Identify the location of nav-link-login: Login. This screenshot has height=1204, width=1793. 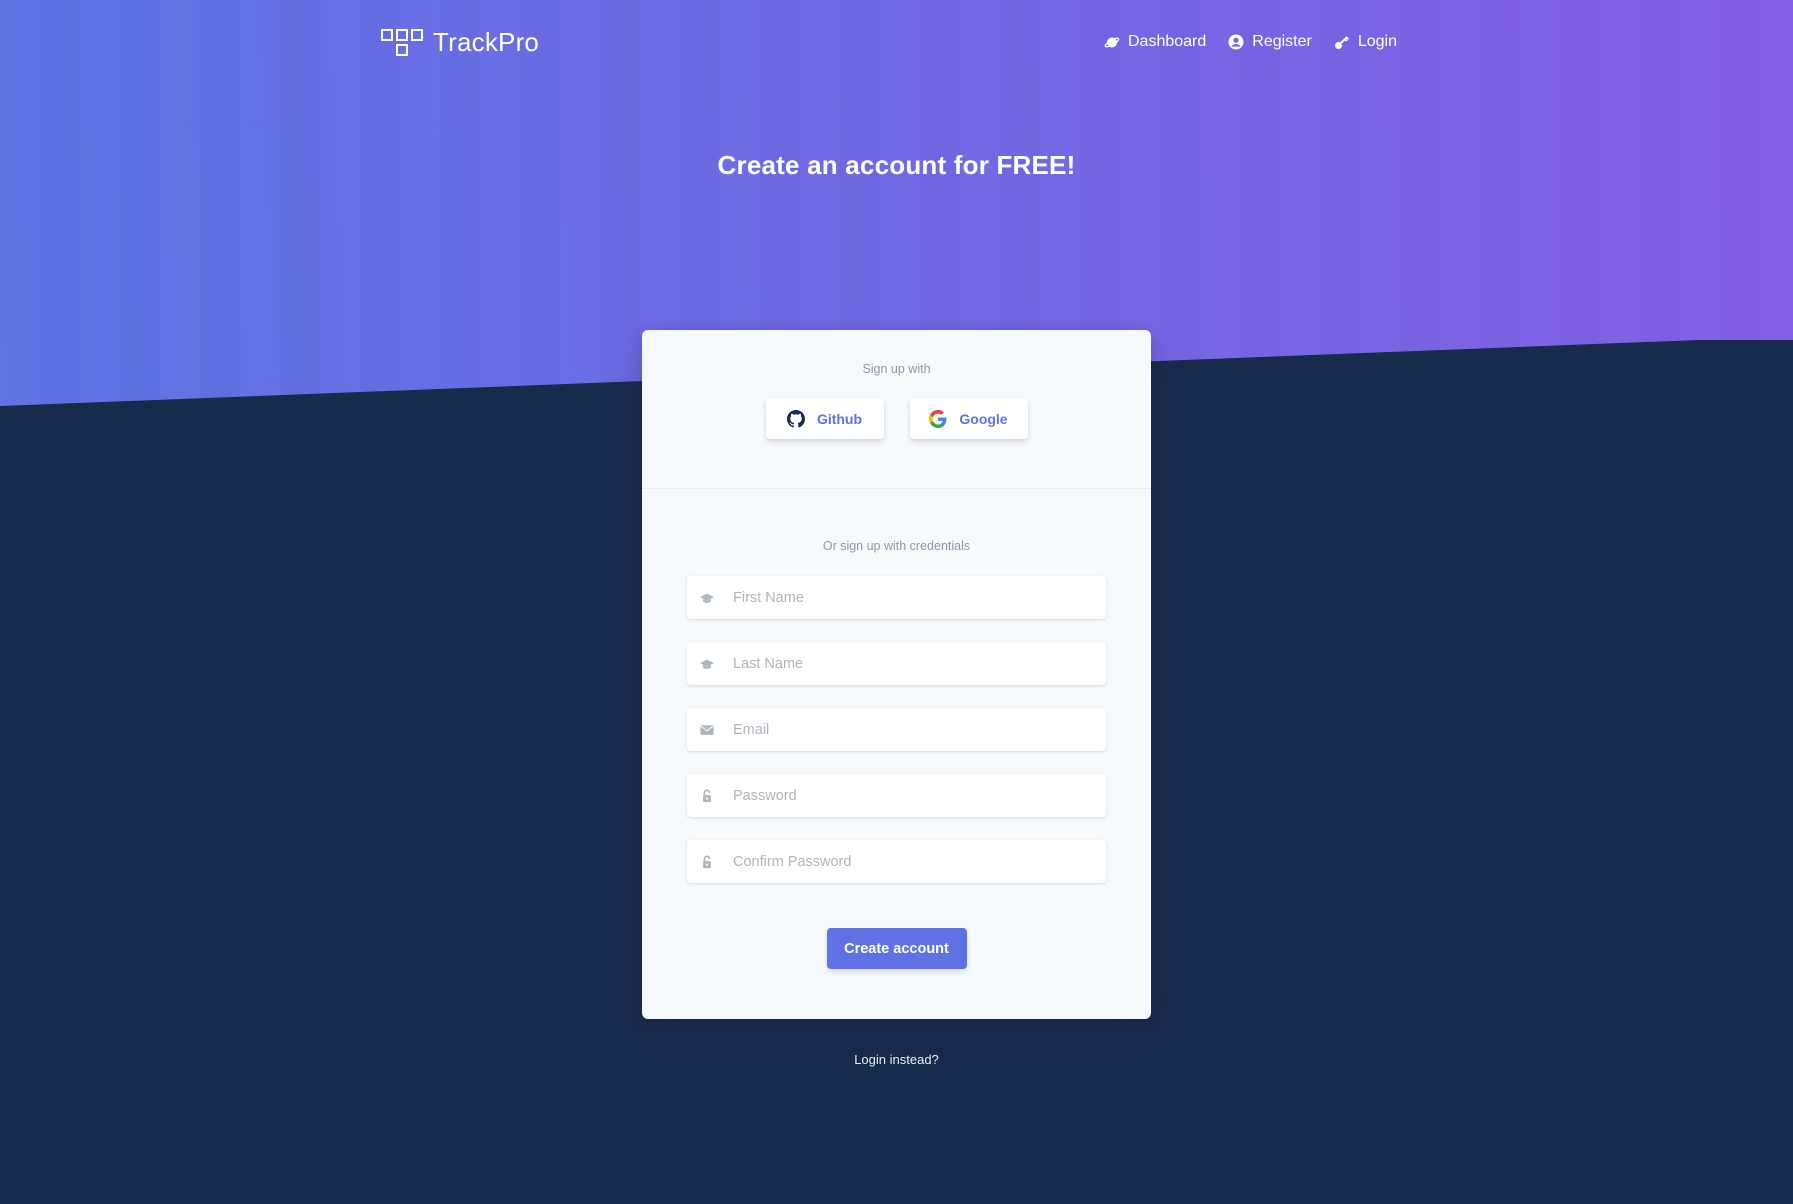
(1365, 42).